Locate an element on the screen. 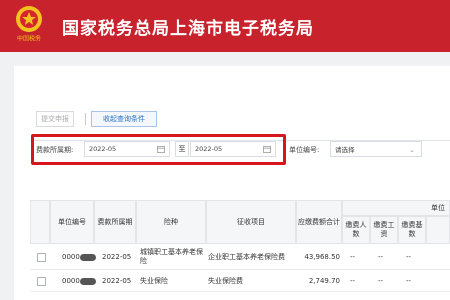 The height and width of the screenshot is (300, 450). row-type: 城镇职工基本养老保险 is located at coordinates (171, 256).